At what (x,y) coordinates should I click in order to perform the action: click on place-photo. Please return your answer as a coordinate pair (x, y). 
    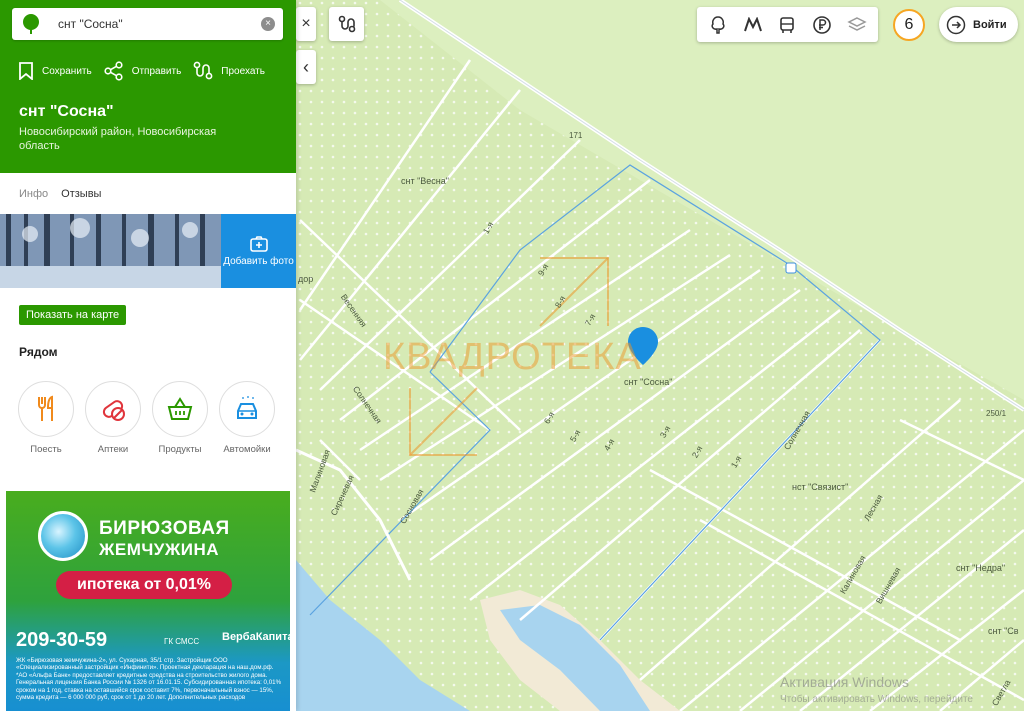
    Looking at the image, I should click on (110, 251).